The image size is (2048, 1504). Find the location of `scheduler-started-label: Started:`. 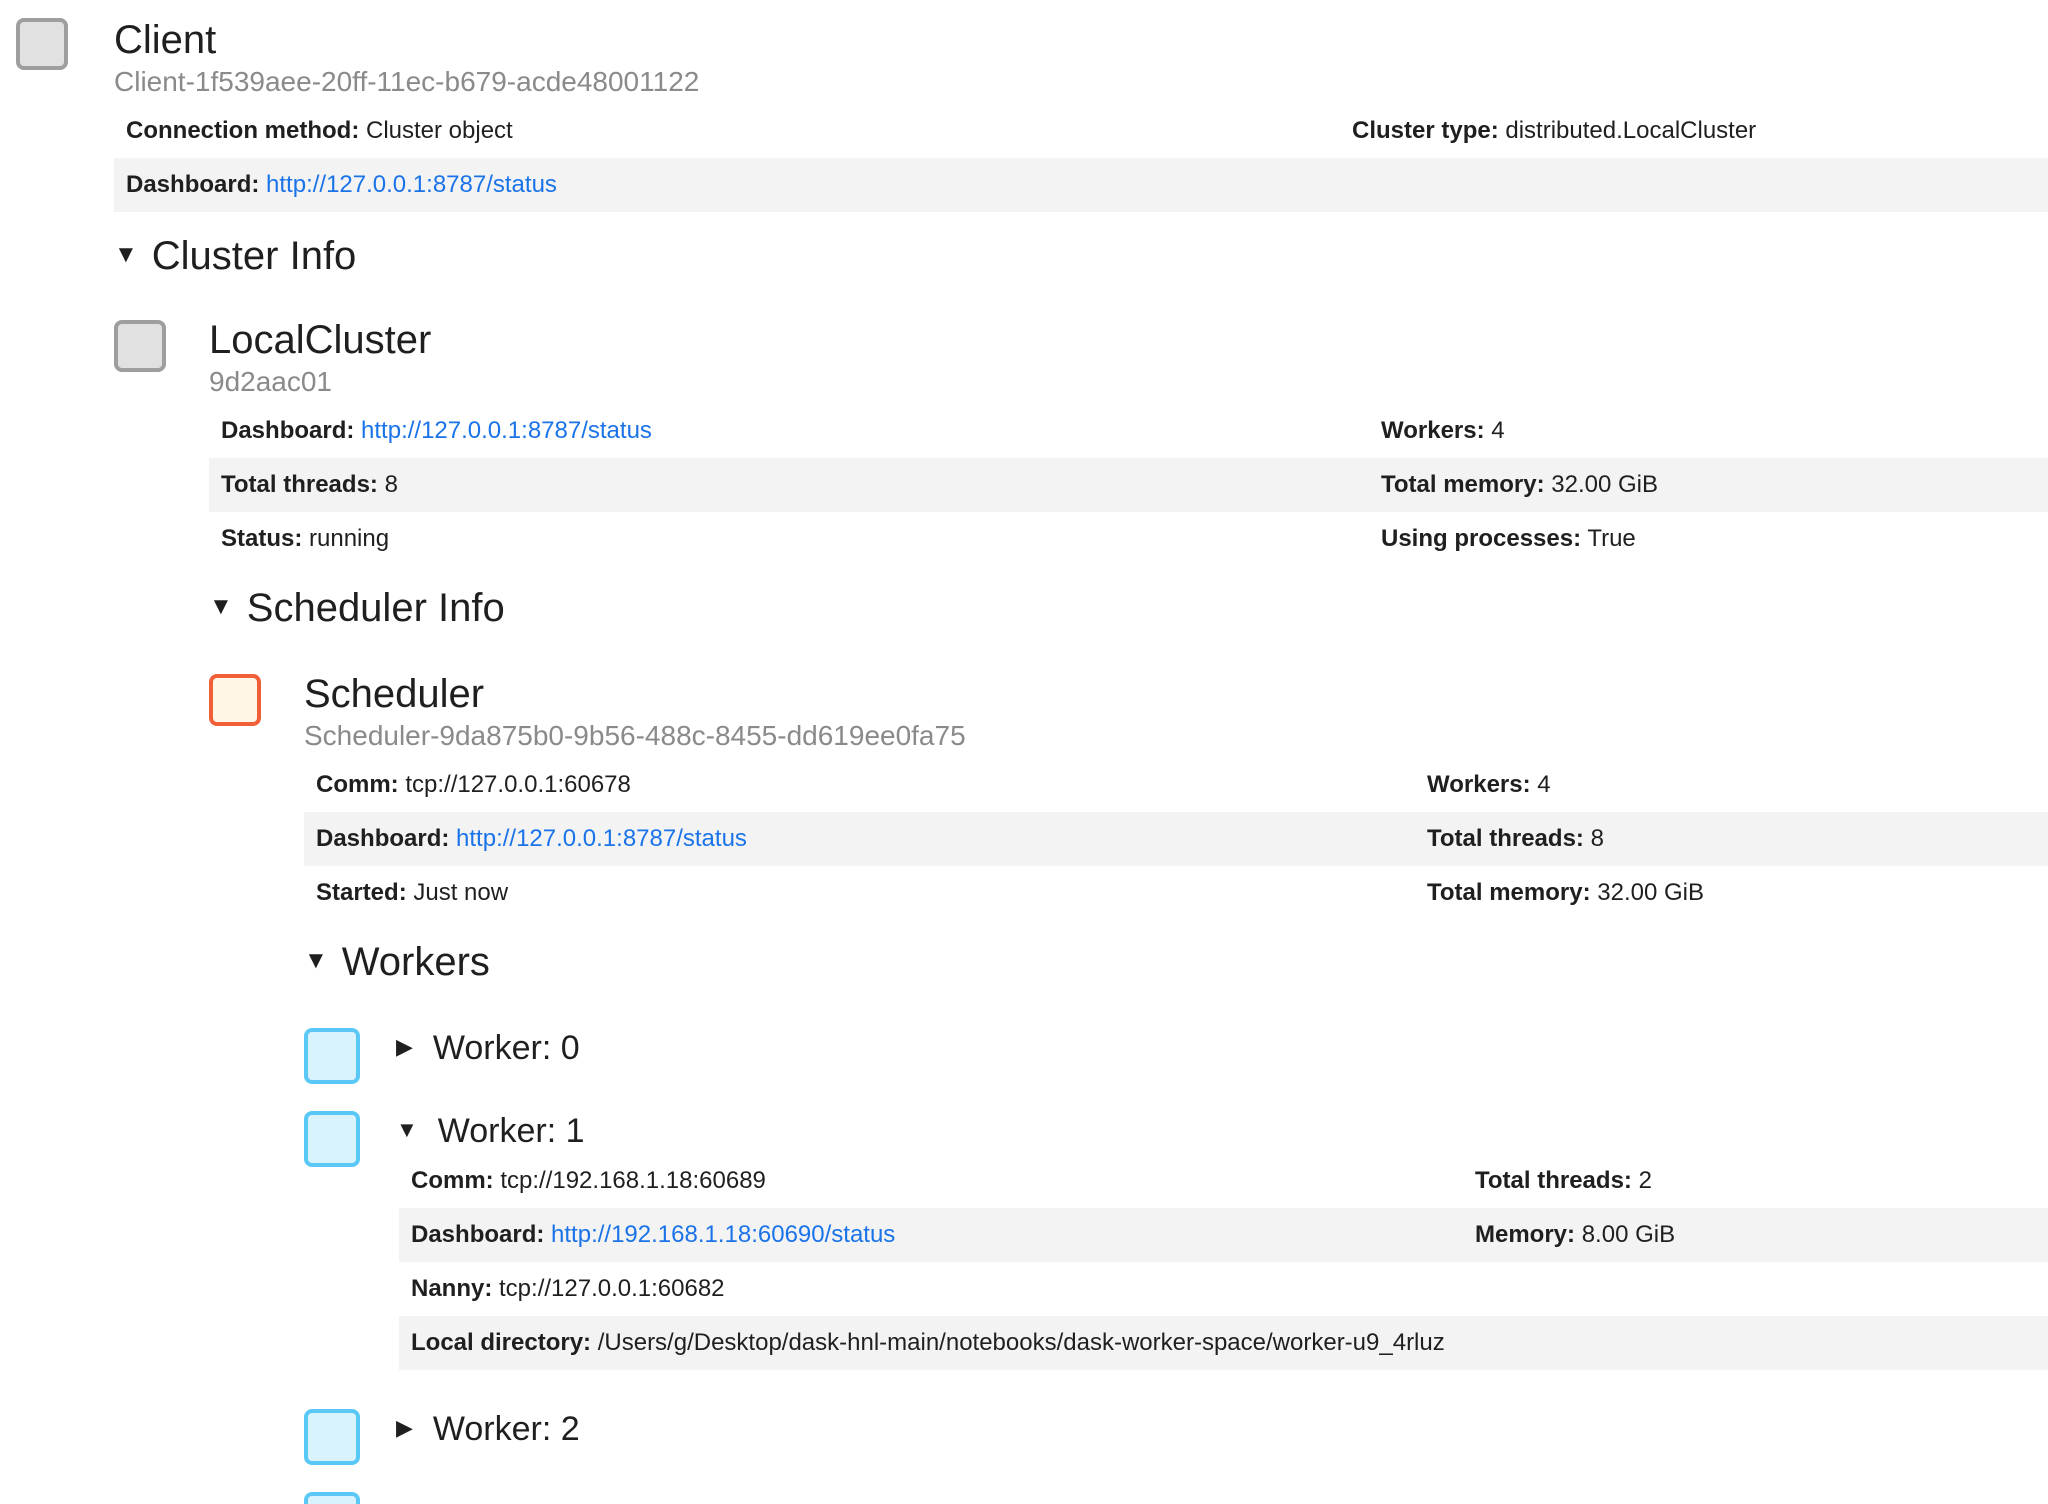

scheduler-started-label: Started: is located at coordinates (361, 892).